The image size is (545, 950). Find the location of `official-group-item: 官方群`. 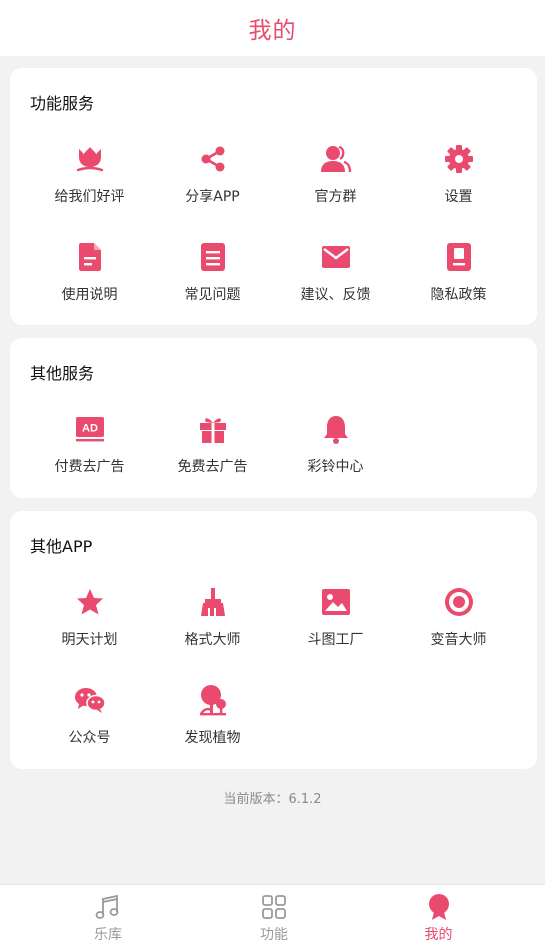

official-group-item: 官方群 is located at coordinates (335, 191).